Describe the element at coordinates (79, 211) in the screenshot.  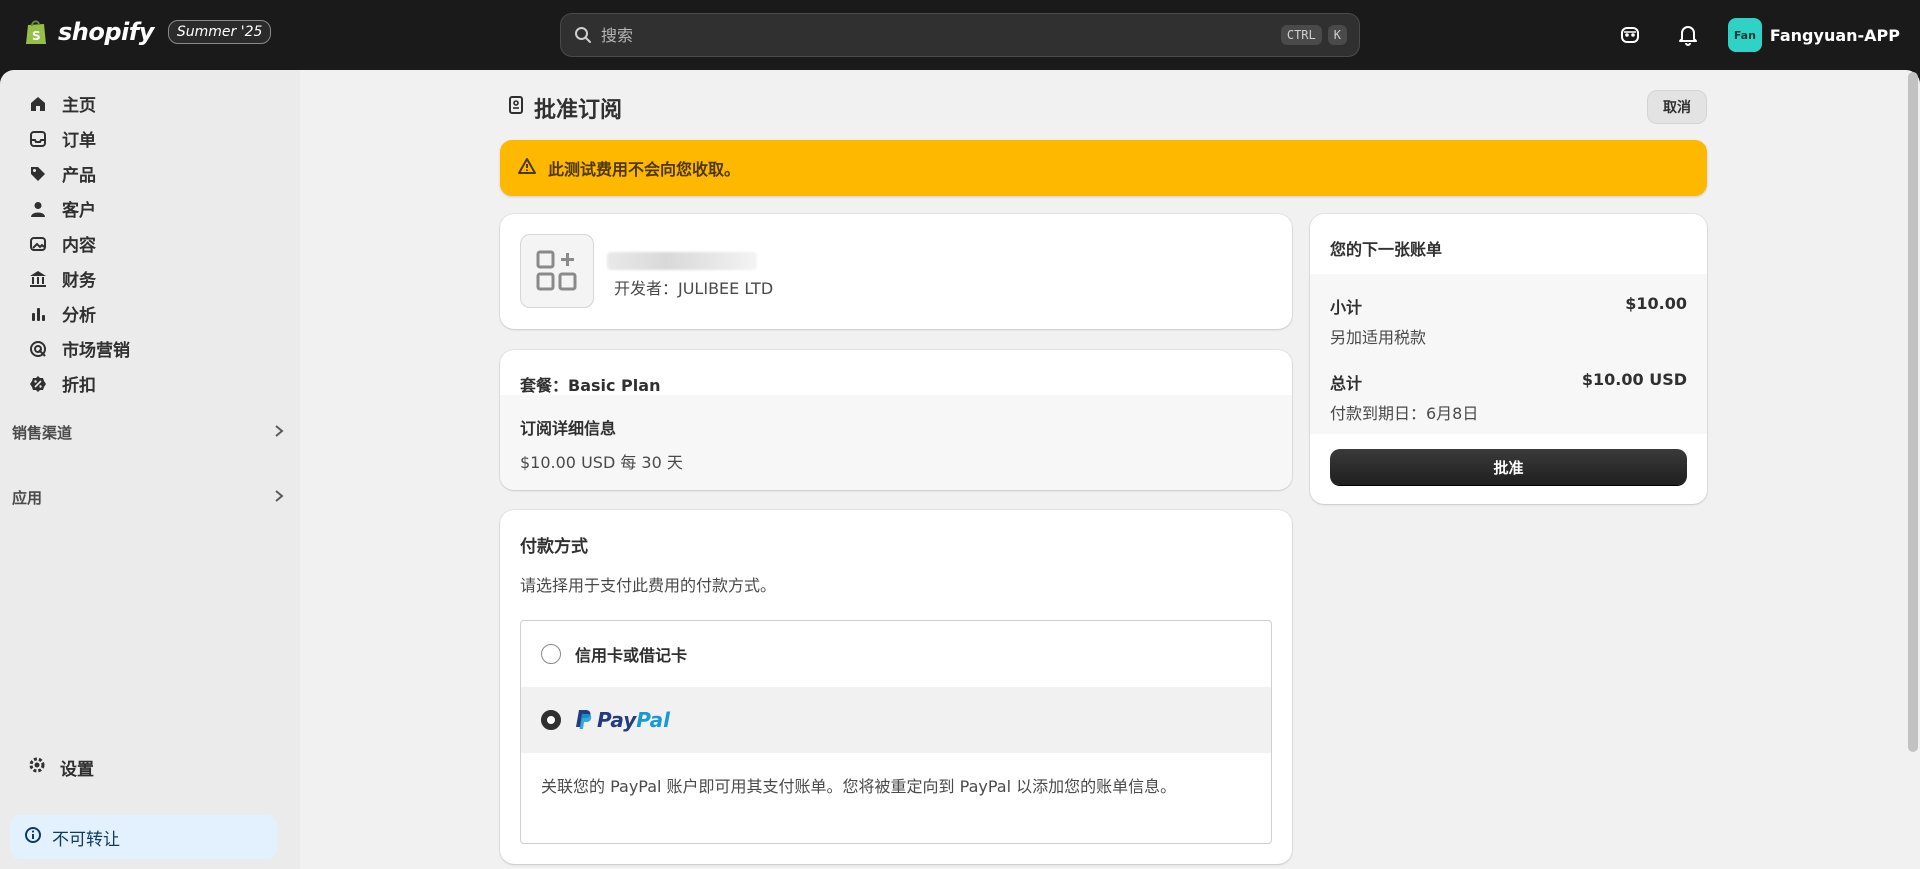
I see `sidebar-item-label: 客户` at that location.